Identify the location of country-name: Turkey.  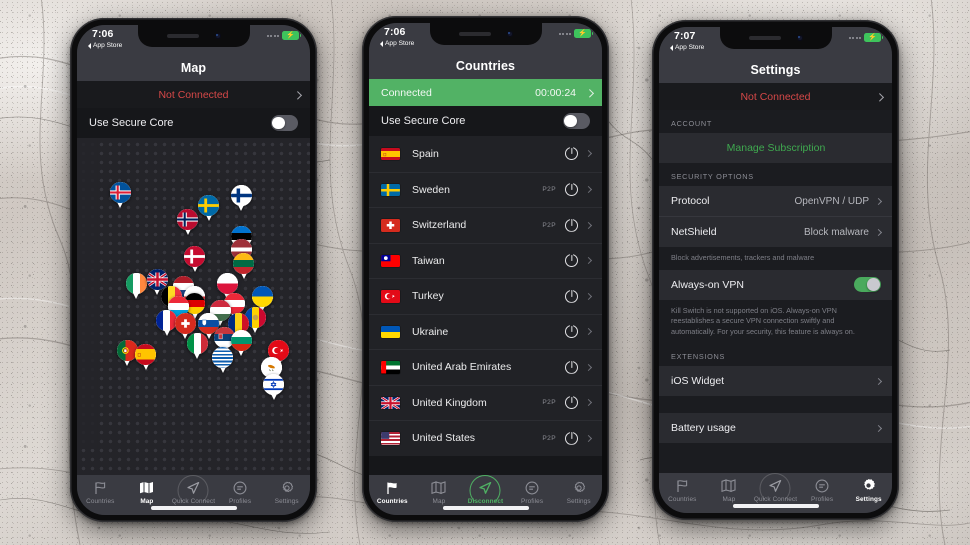
(428, 296).